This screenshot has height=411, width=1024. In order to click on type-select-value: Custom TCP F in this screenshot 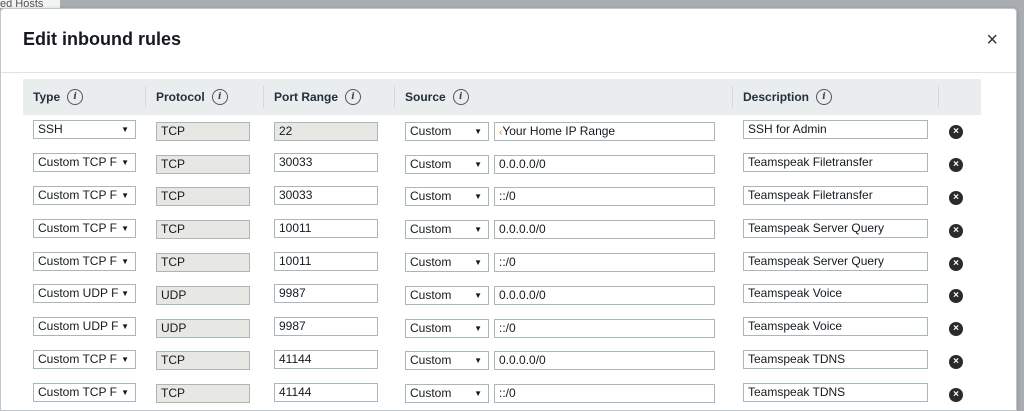, I will do `click(77, 391)`.